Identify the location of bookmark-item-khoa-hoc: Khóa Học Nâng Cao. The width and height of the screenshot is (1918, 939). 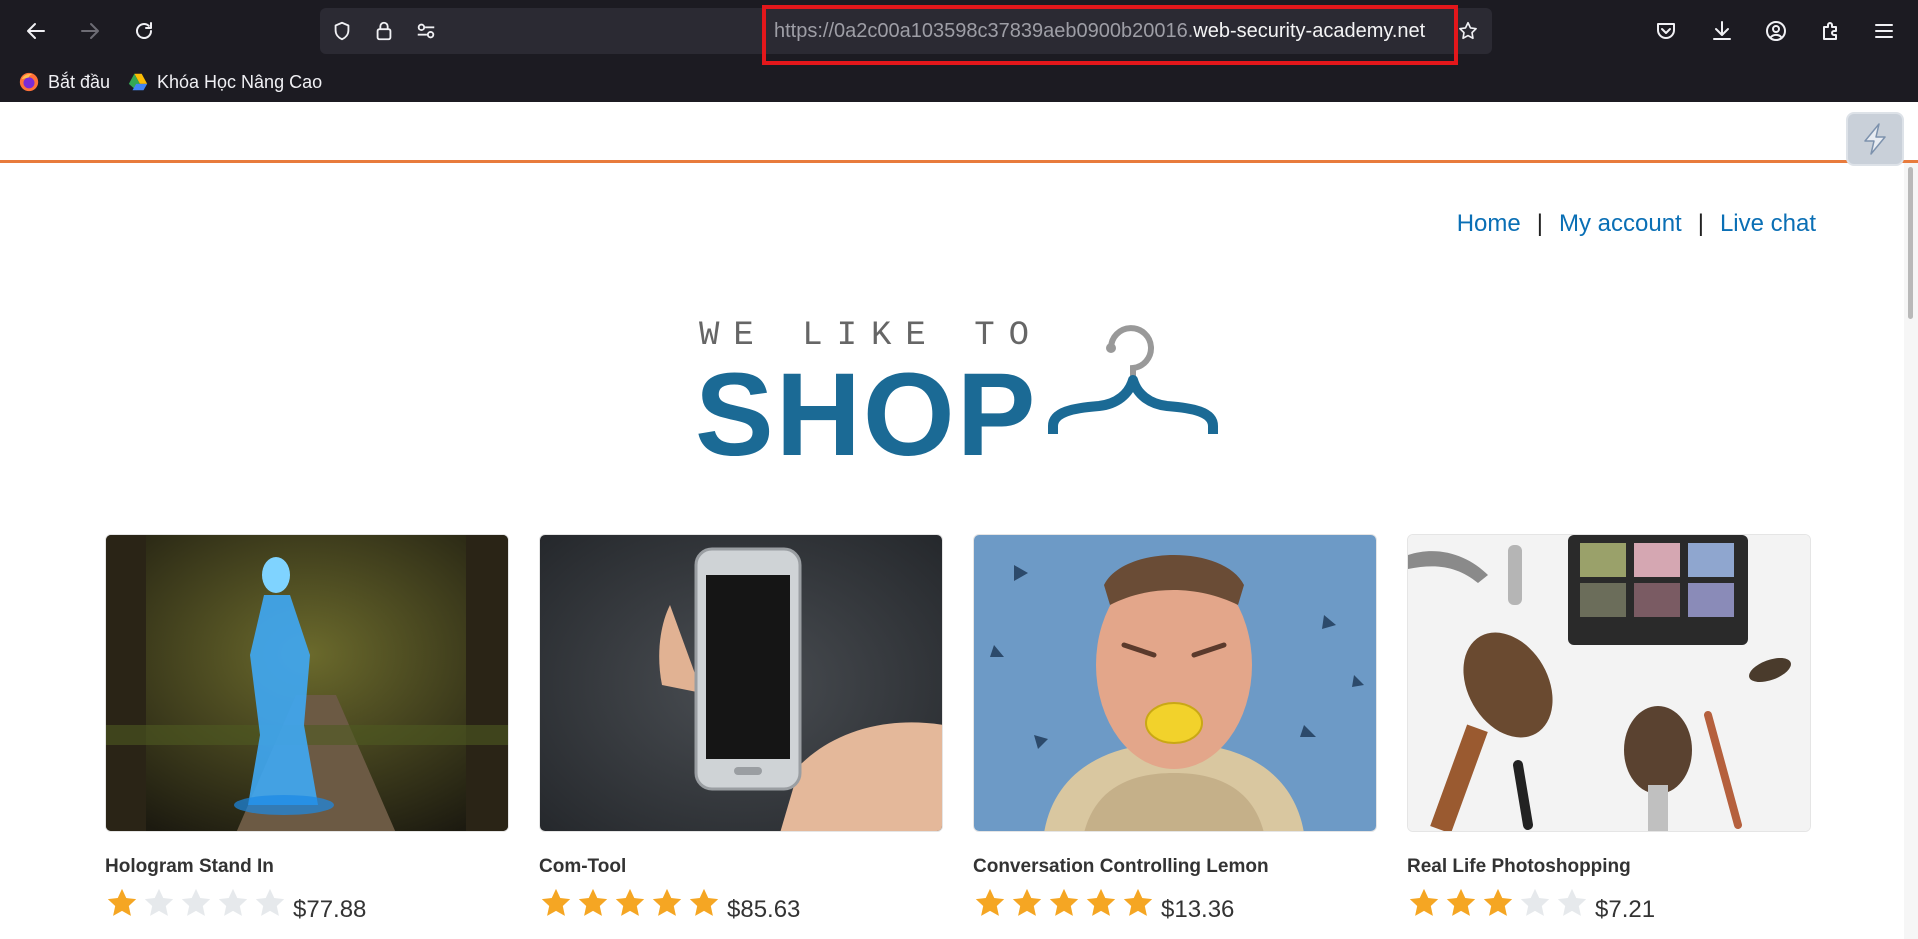
(224, 82).